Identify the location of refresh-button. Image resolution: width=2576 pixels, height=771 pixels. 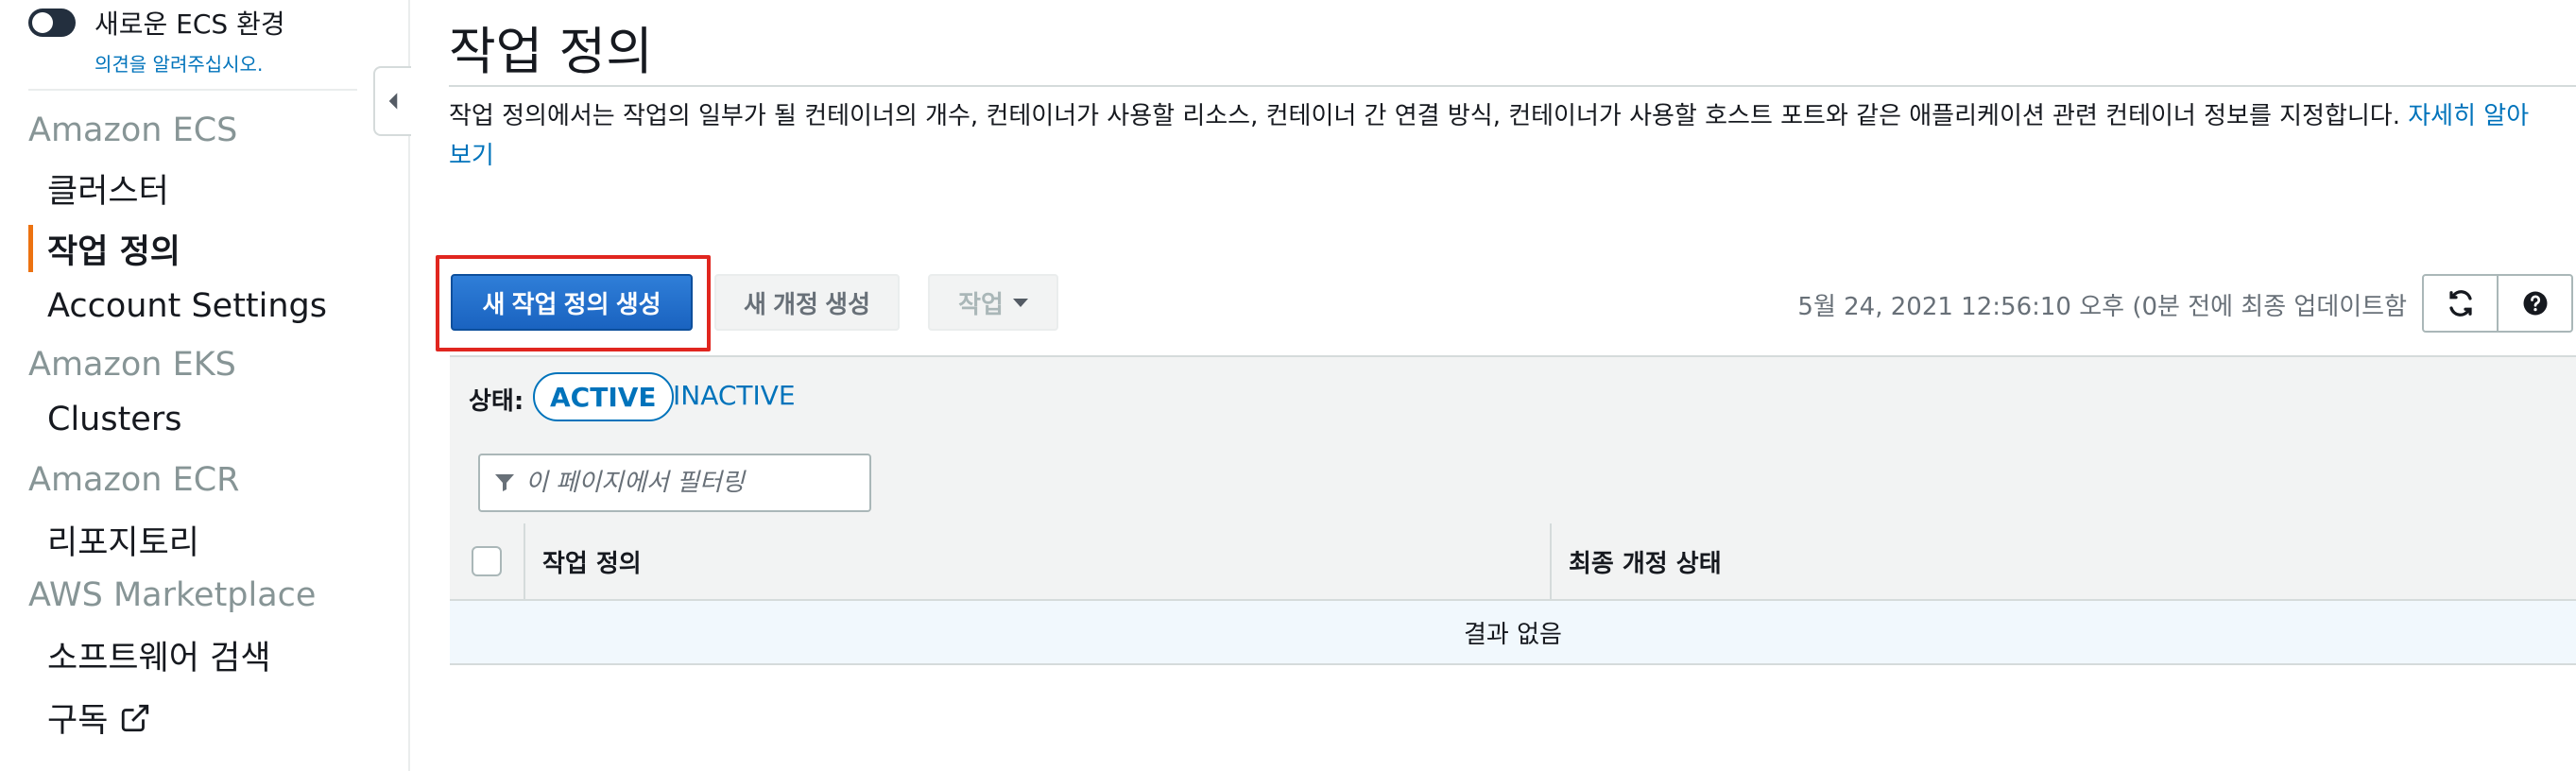
(2460, 303).